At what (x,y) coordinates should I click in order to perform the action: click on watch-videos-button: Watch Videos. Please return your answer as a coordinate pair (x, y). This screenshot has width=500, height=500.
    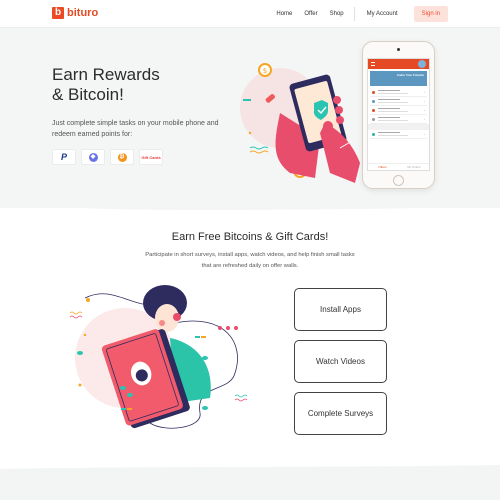
    Looking at the image, I should click on (340, 361).